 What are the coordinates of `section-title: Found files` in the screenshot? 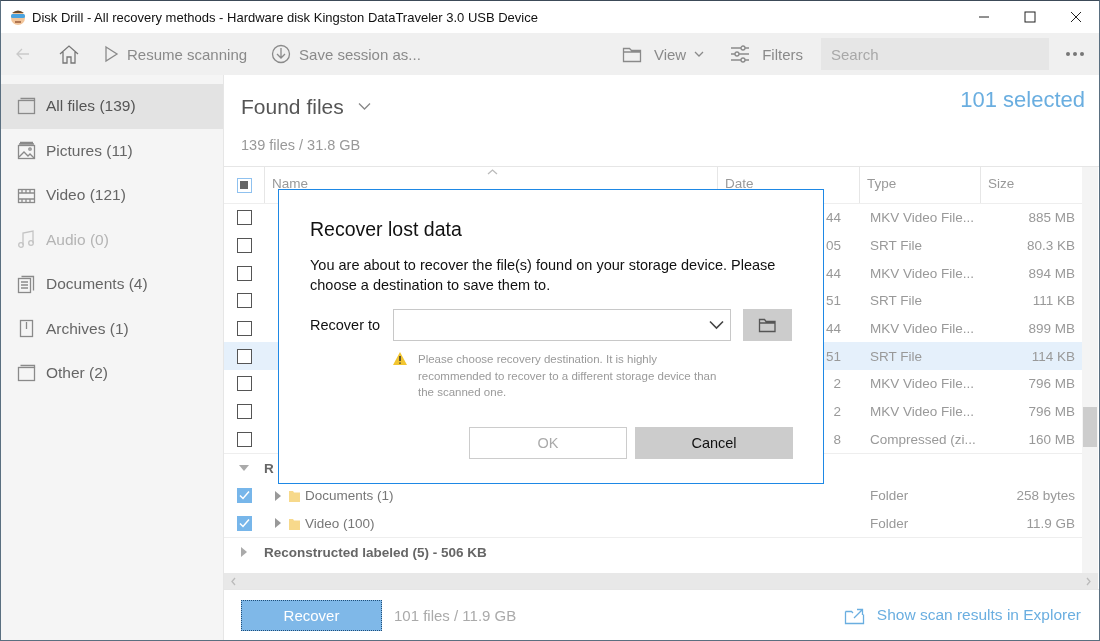 It's located at (292, 106).